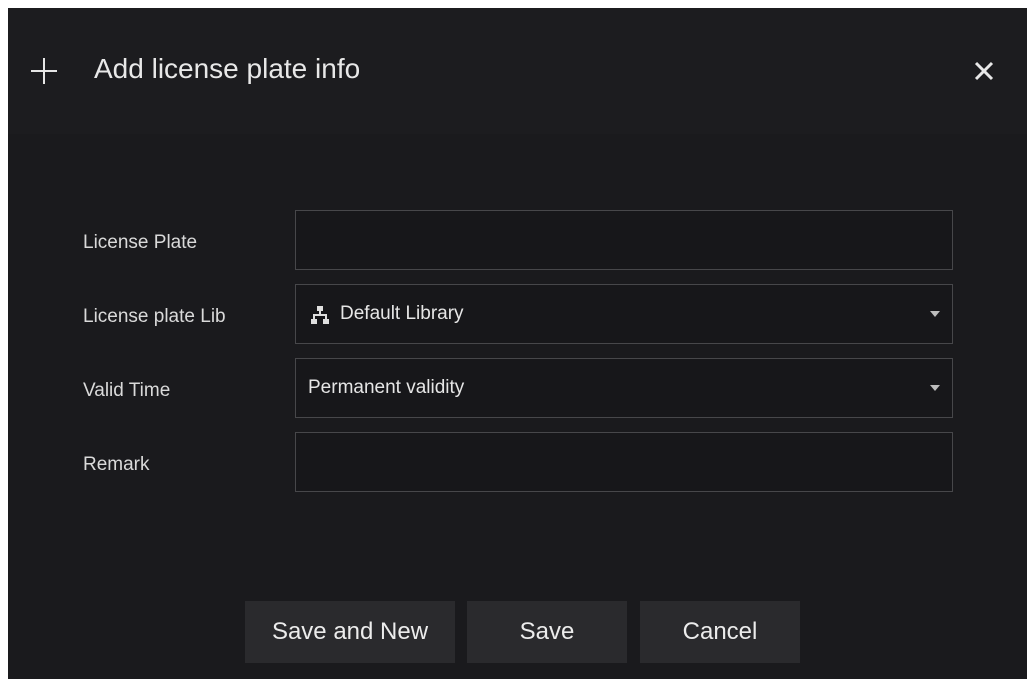  What do you see at coordinates (624, 314) in the screenshot?
I see `license-plate-lib-select: Default Library` at bounding box center [624, 314].